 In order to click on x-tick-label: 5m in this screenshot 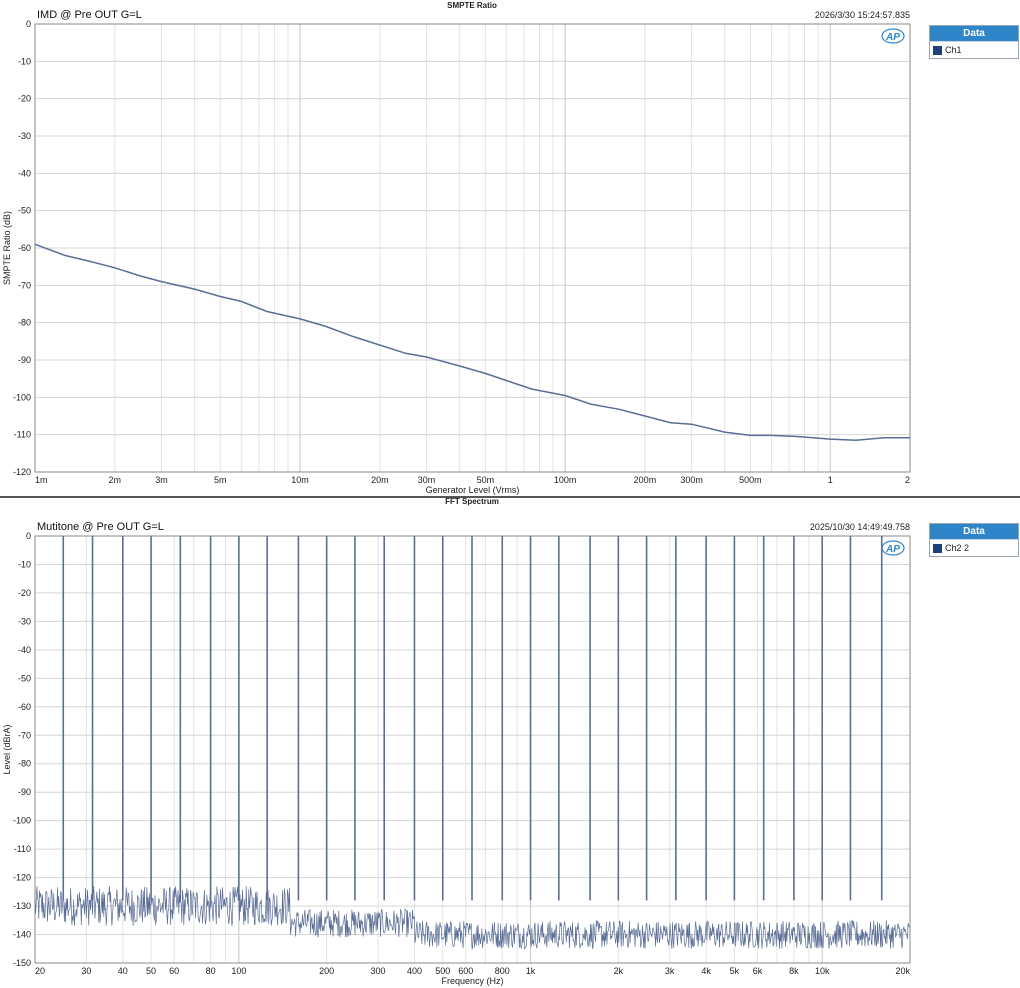, I will do `click(220, 480)`.